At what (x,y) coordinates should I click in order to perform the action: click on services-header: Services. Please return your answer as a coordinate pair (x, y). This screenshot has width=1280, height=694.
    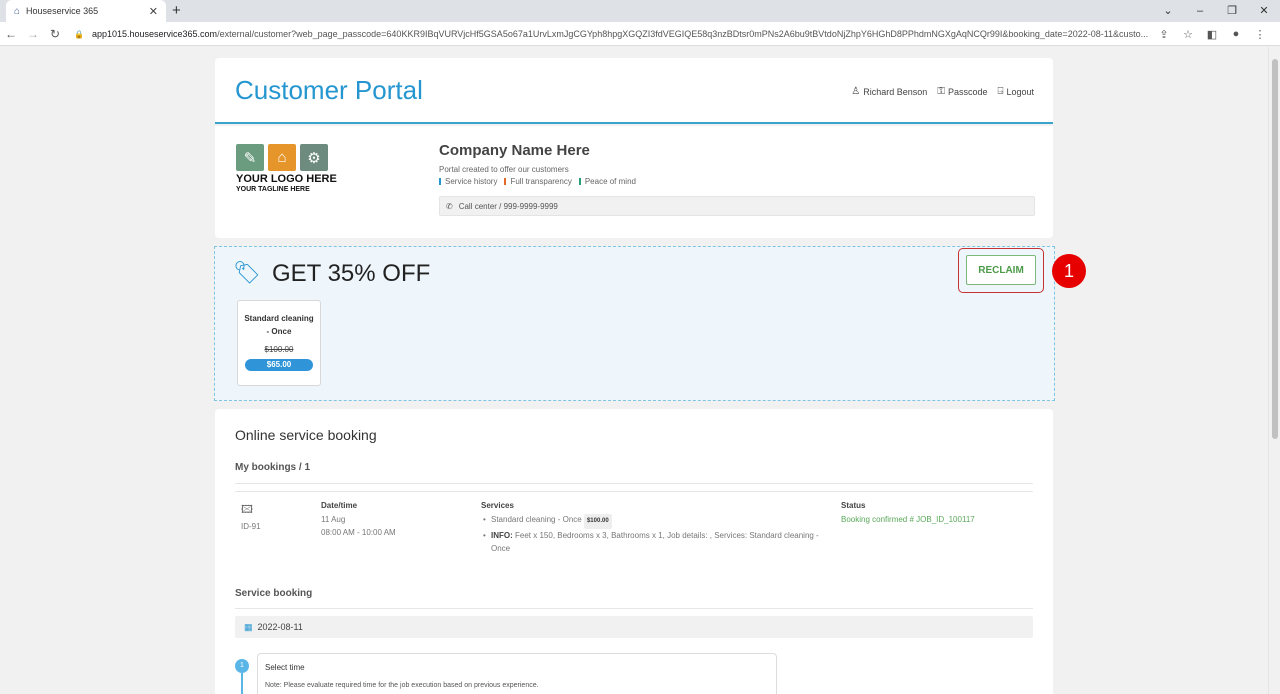
    Looking at the image, I should click on (497, 505).